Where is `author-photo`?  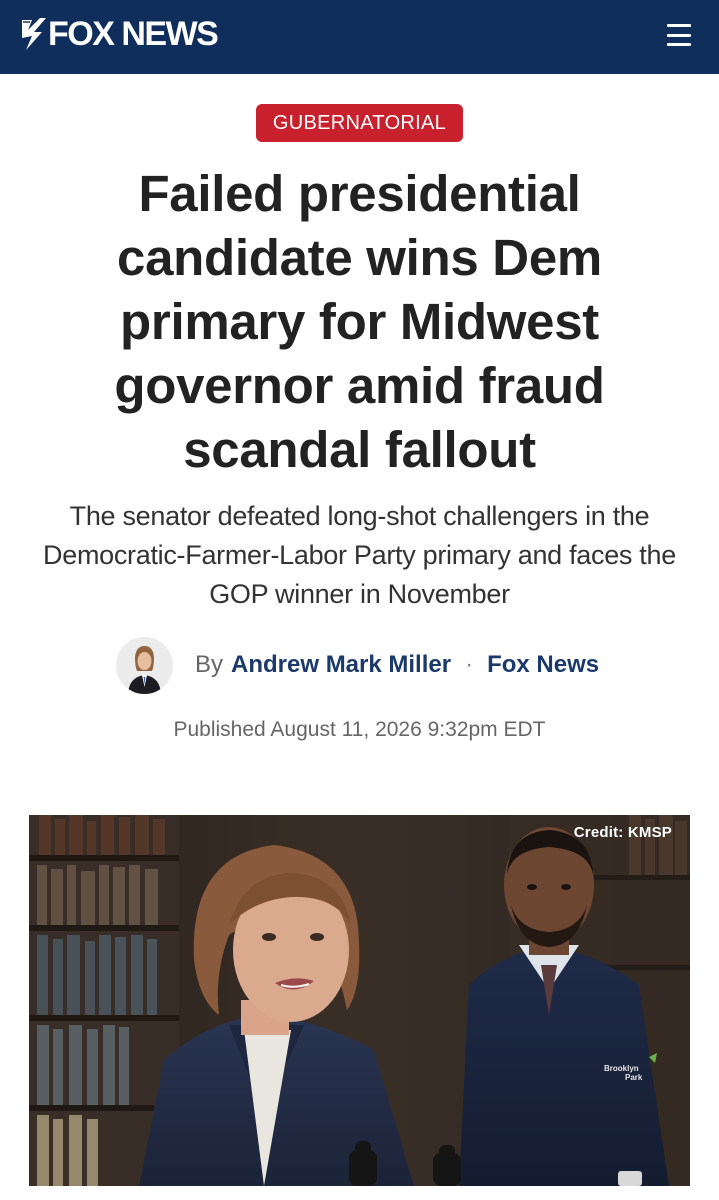
author-photo is located at coordinates (144, 665).